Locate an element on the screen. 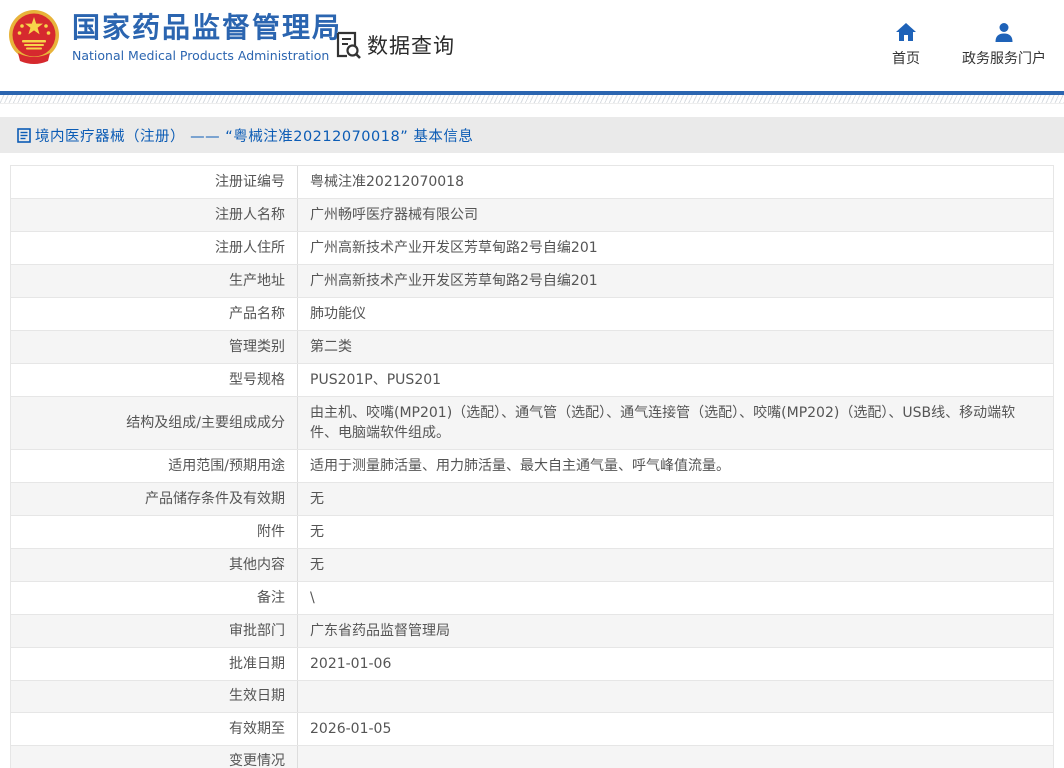 This screenshot has height=768, width=1064. row-label: 管理类别 is located at coordinates (154, 347).